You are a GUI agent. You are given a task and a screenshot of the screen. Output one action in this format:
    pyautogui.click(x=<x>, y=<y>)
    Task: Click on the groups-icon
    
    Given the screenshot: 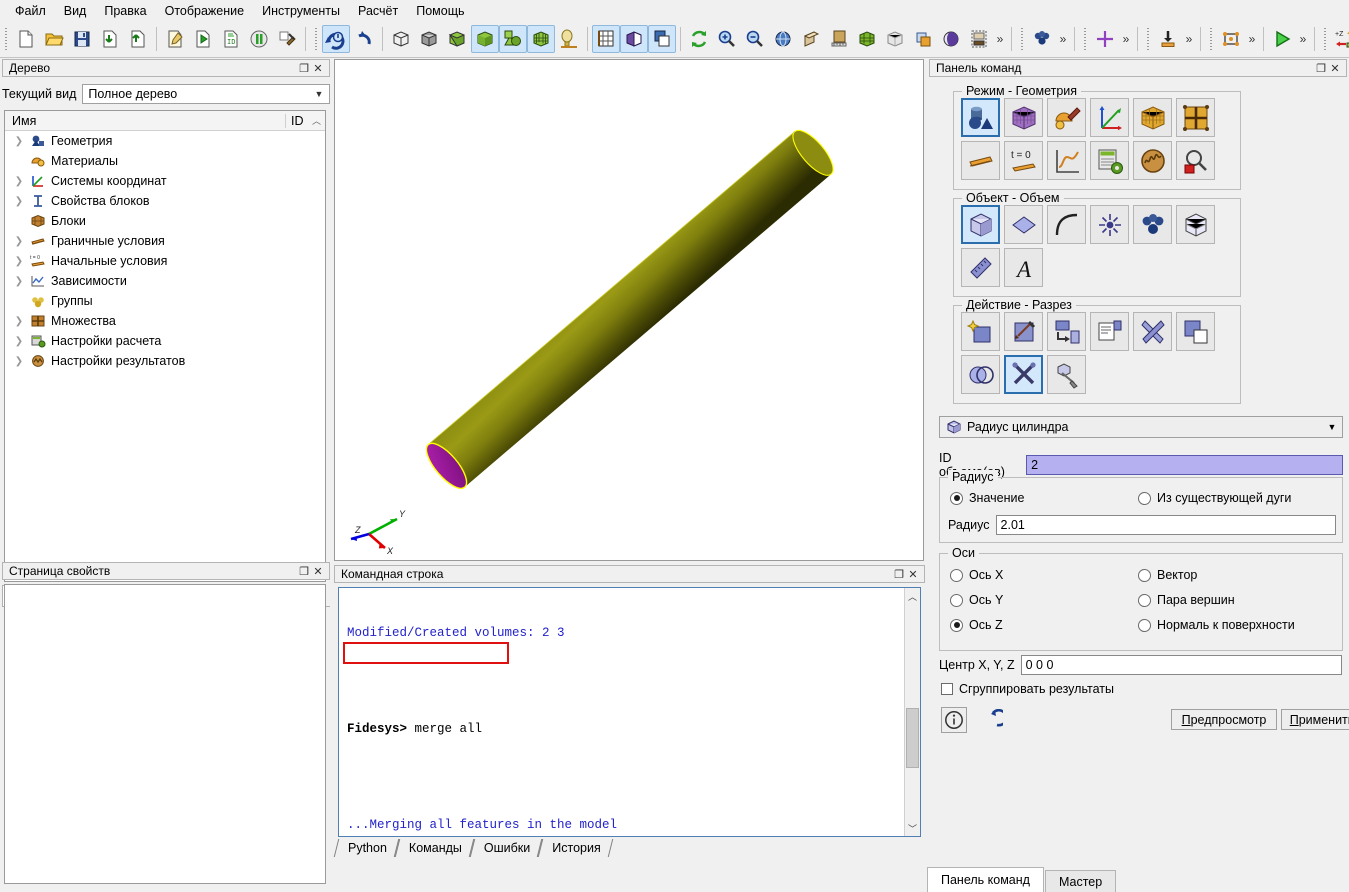 What is the action you would take?
    pyautogui.click(x=1042, y=39)
    